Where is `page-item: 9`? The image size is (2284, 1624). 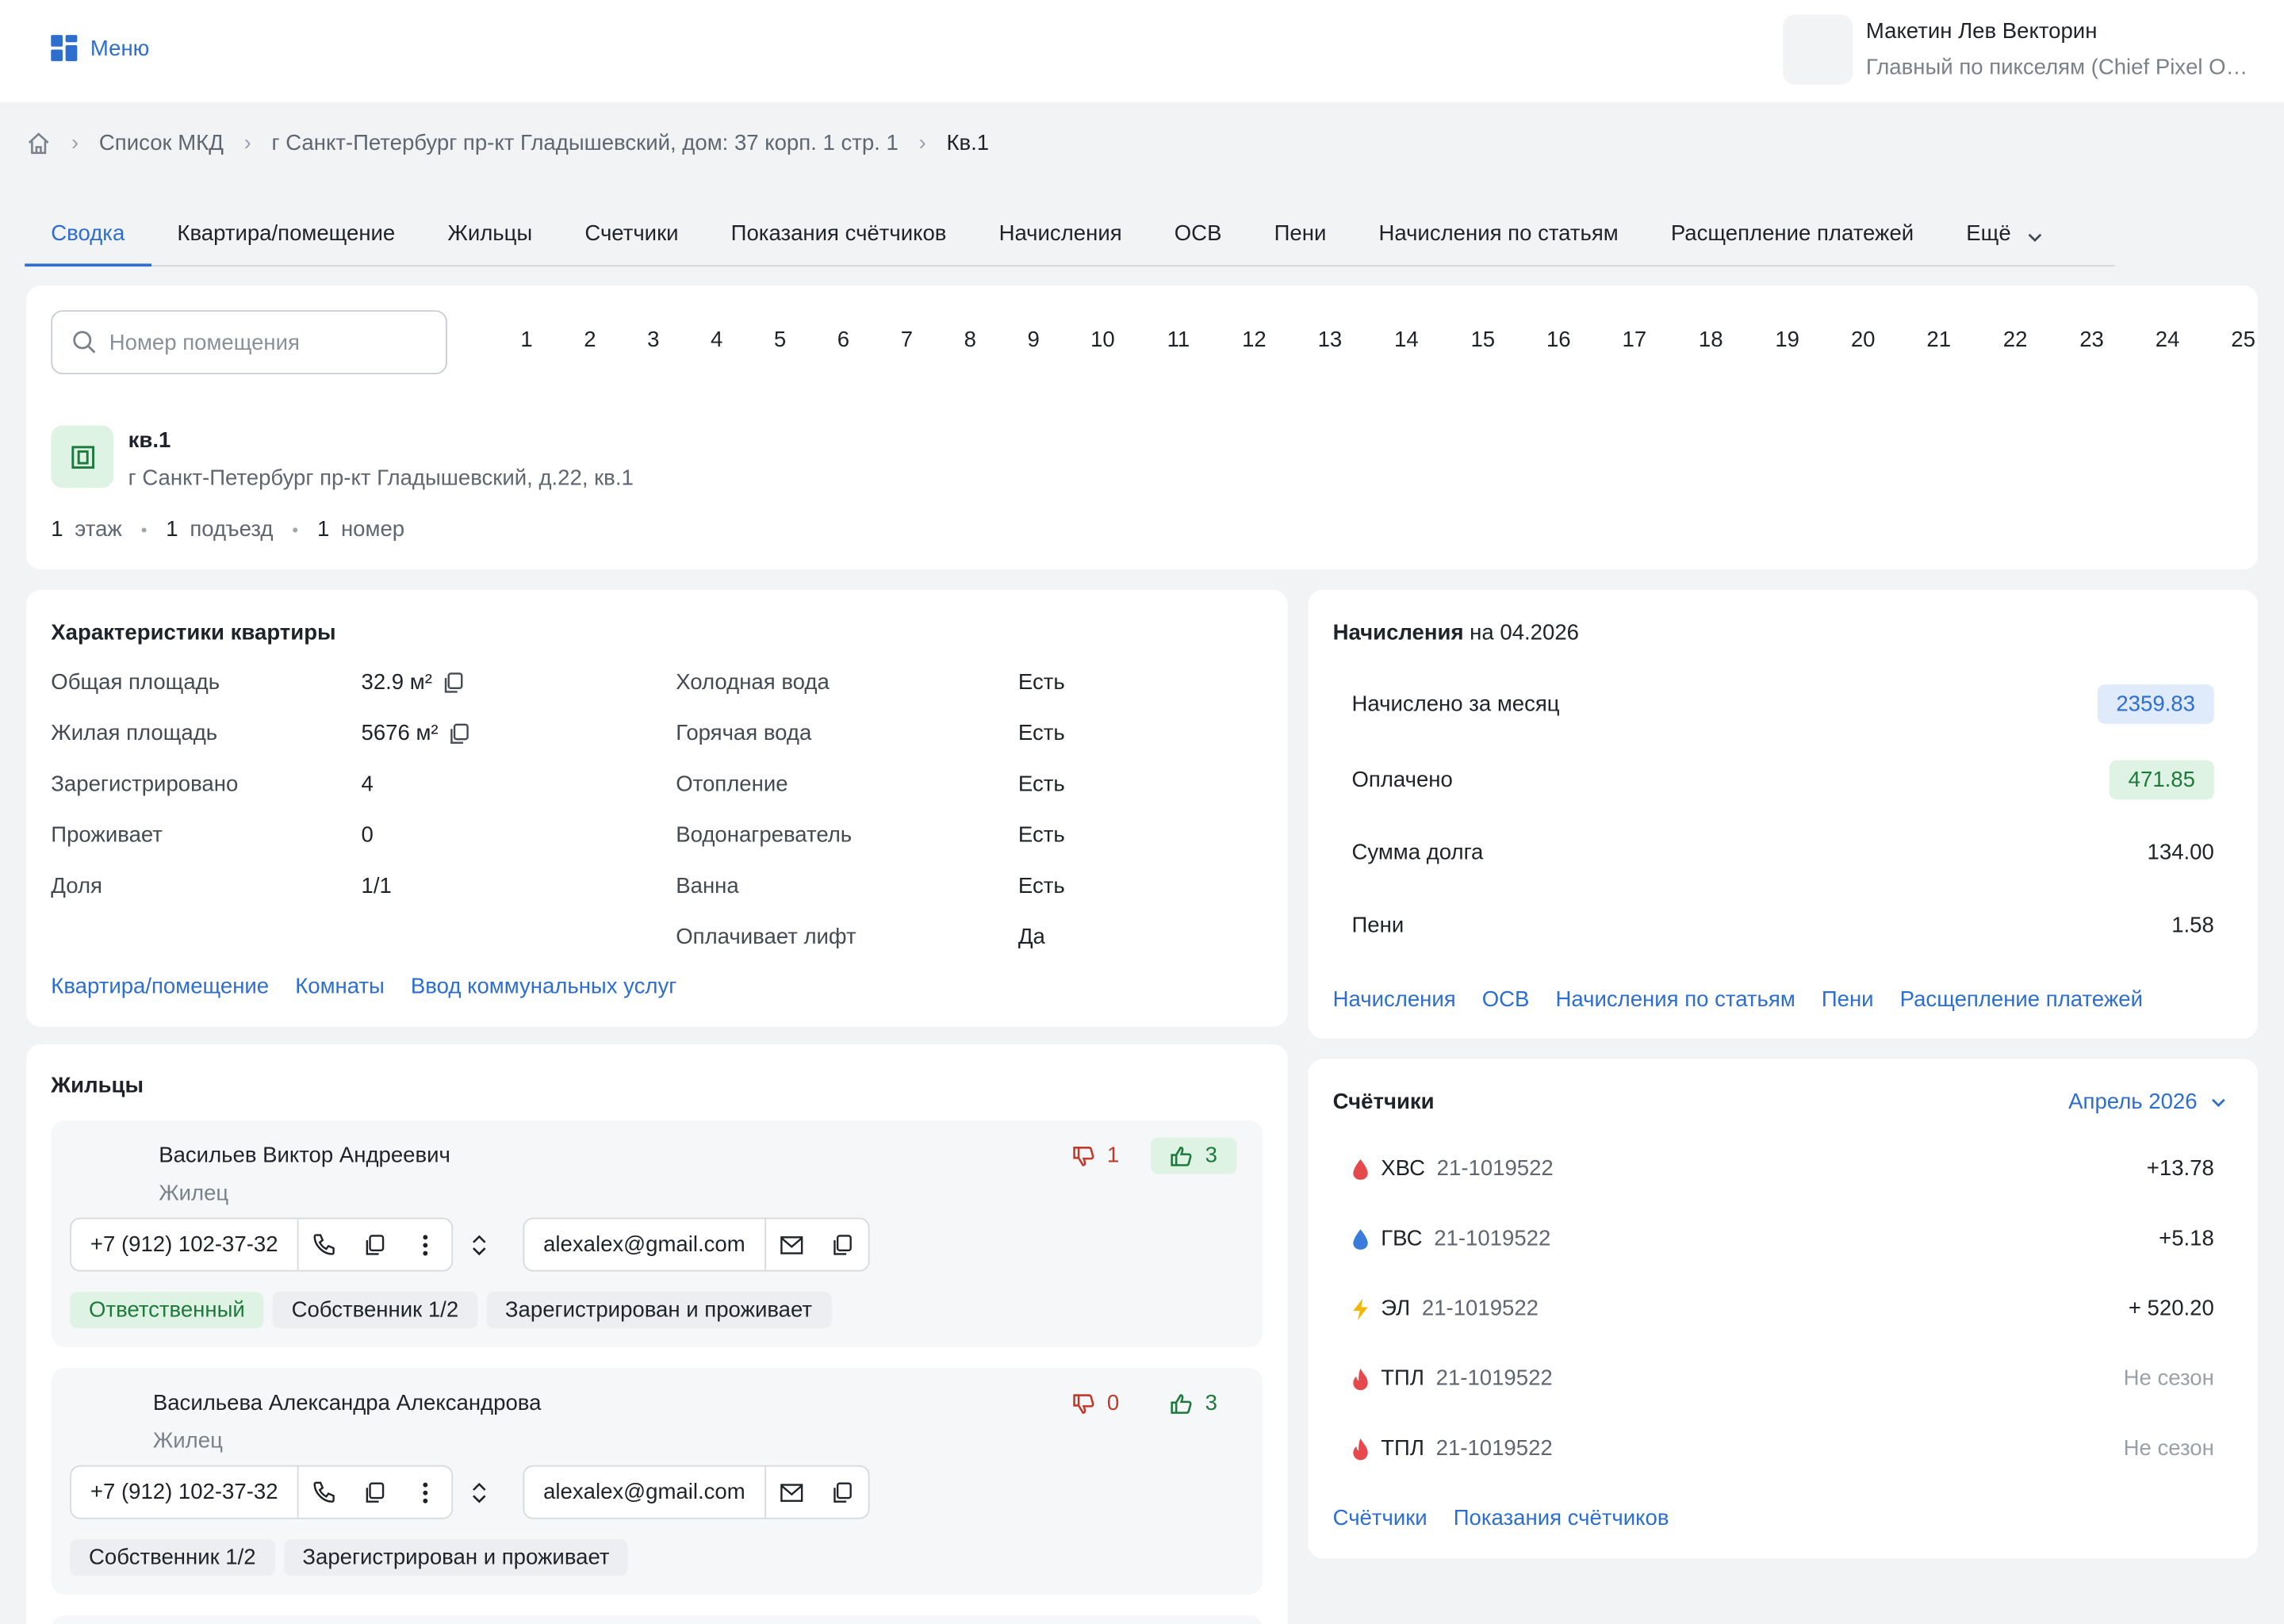 page-item: 9 is located at coordinates (1033, 339).